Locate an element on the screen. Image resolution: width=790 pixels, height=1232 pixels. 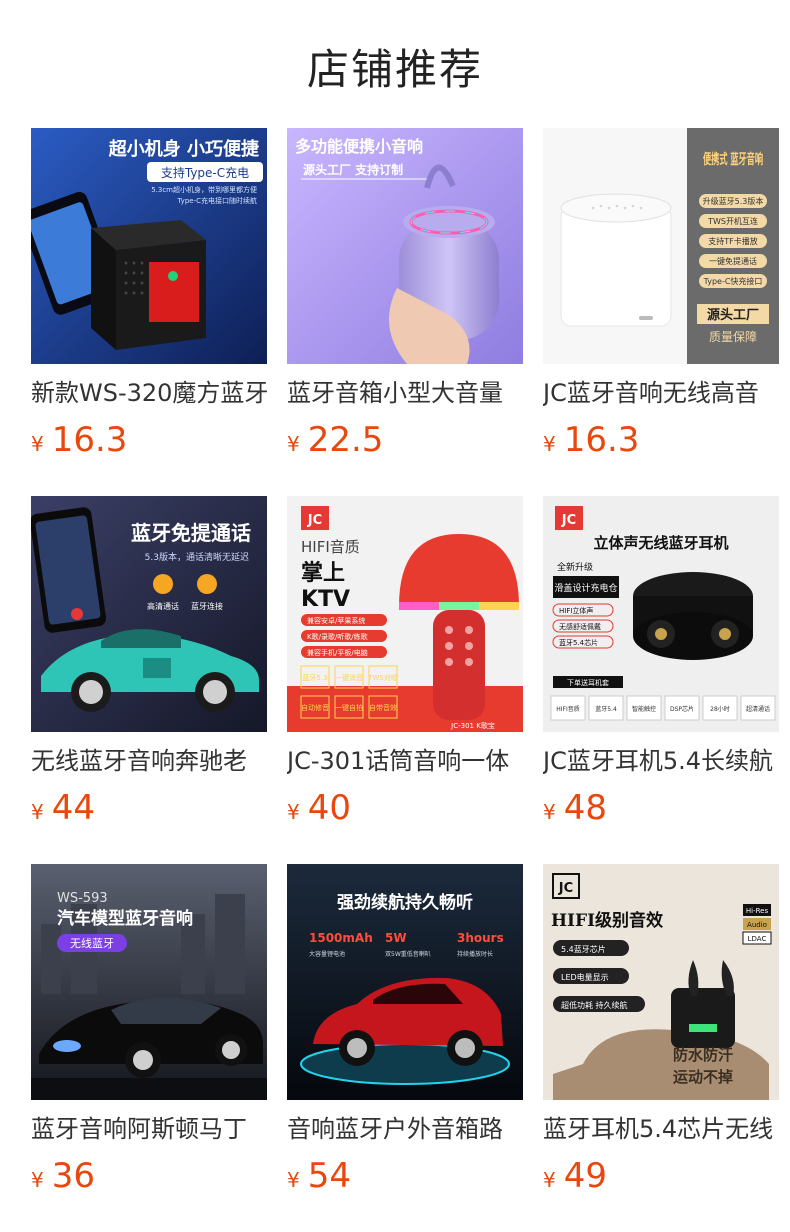
product-price: ¥36 is located at coordinates (63, 1176).